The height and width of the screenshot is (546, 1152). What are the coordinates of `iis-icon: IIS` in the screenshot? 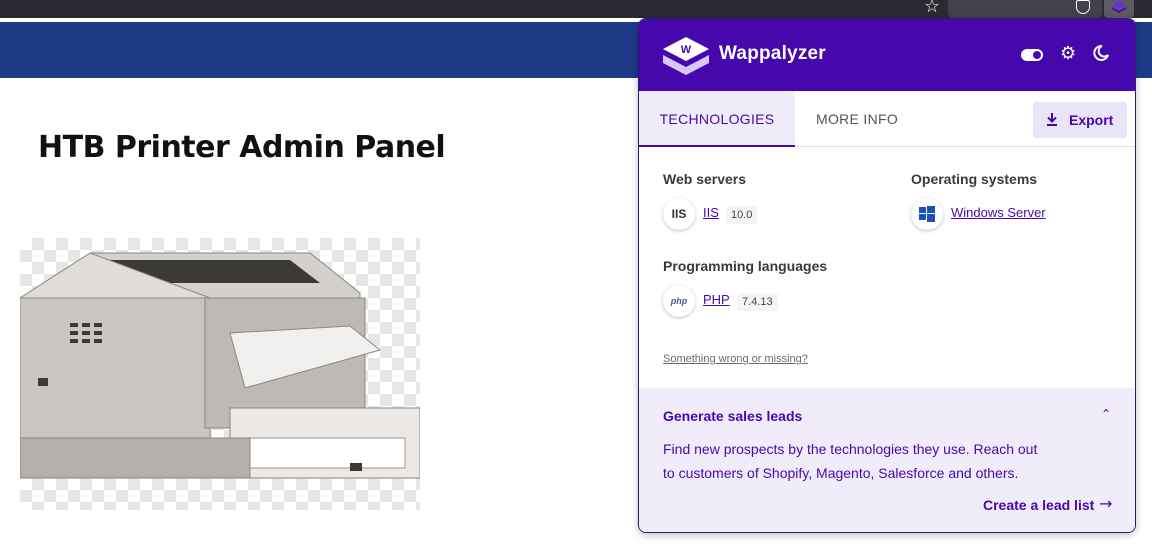 It's located at (679, 214).